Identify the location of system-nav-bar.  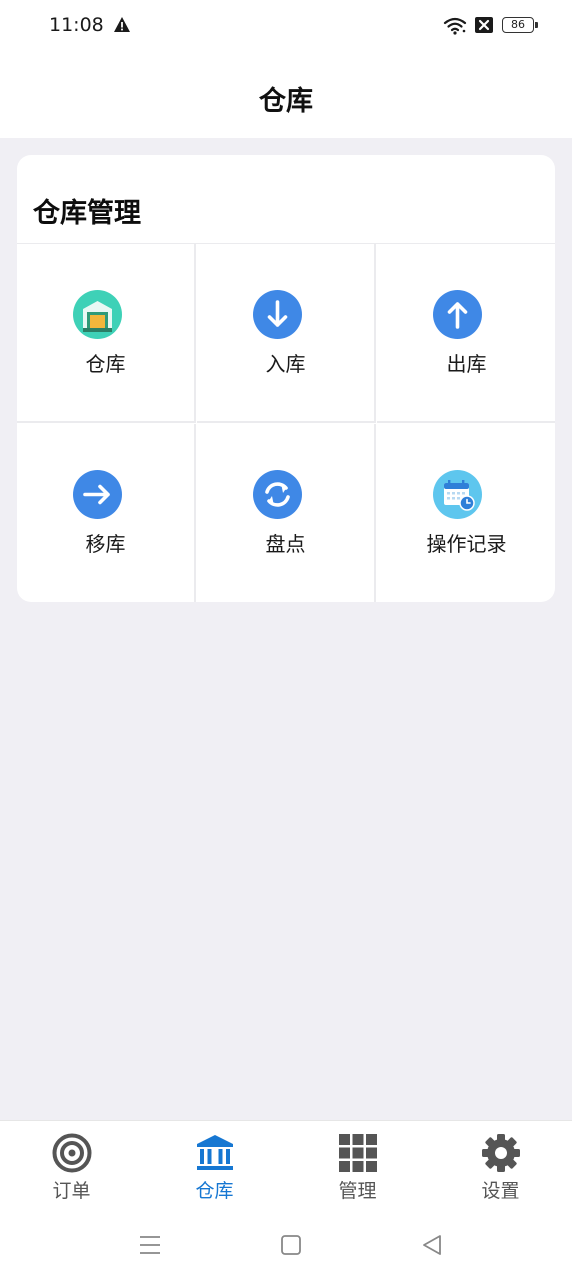
(286, 1245).